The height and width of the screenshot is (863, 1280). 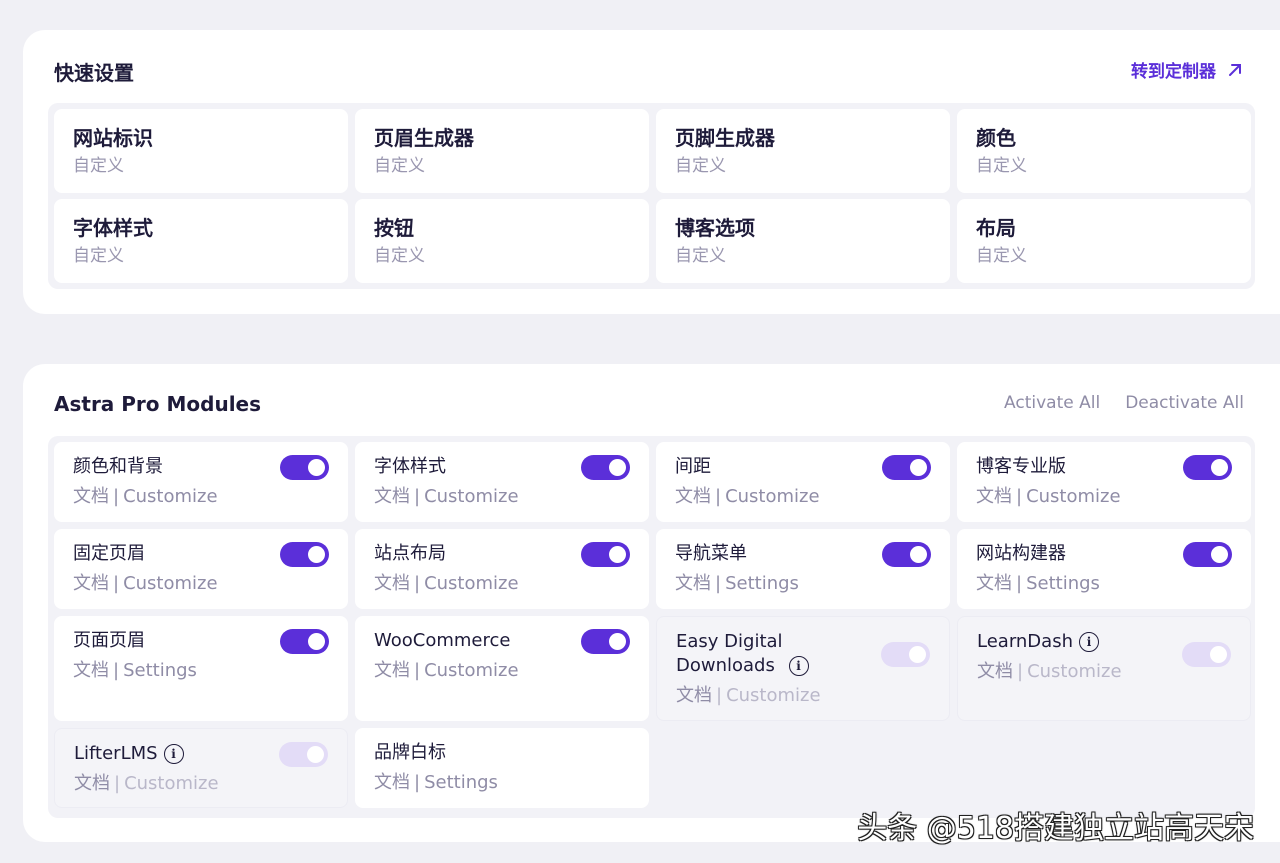 I want to click on quick-setting-card: 页眉生成器 自定义, so click(x=502, y=151).